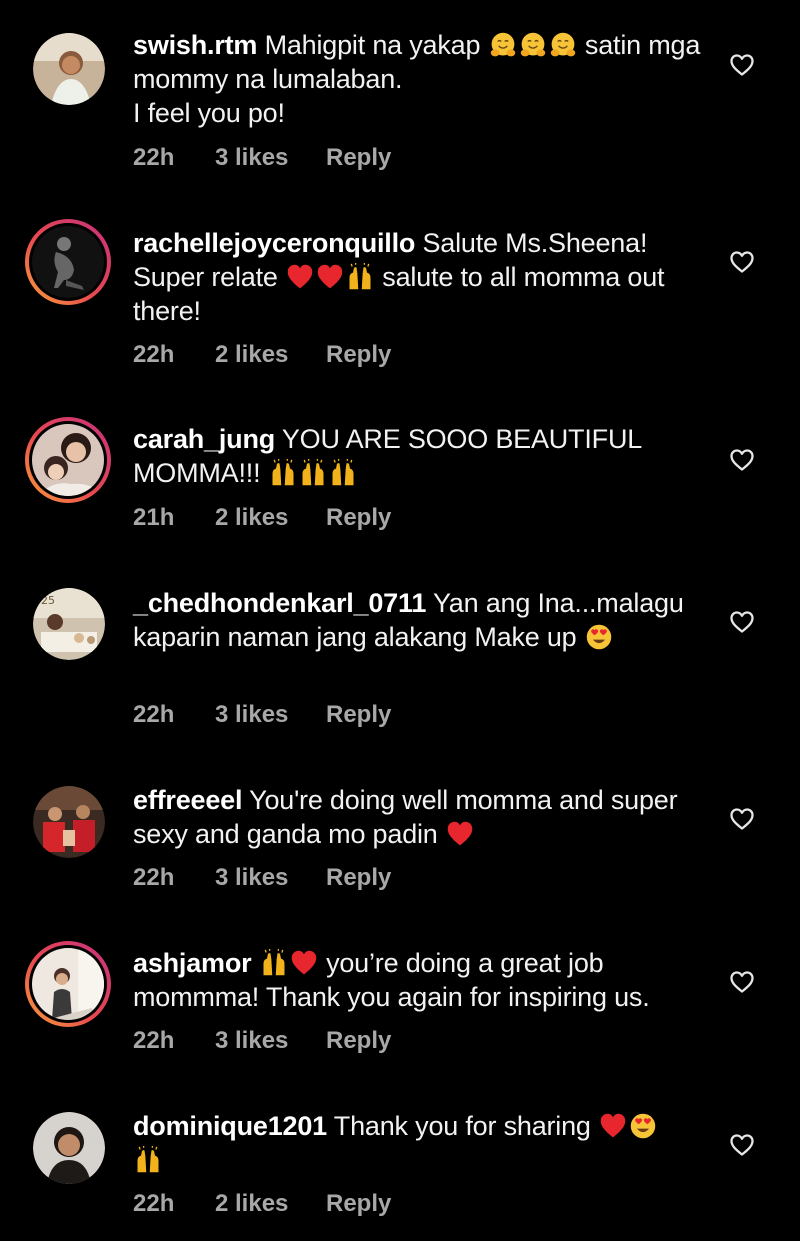 Image resolution: width=800 pixels, height=1241 pixels. I want to click on comment-body: I feel you po!, so click(209, 113).